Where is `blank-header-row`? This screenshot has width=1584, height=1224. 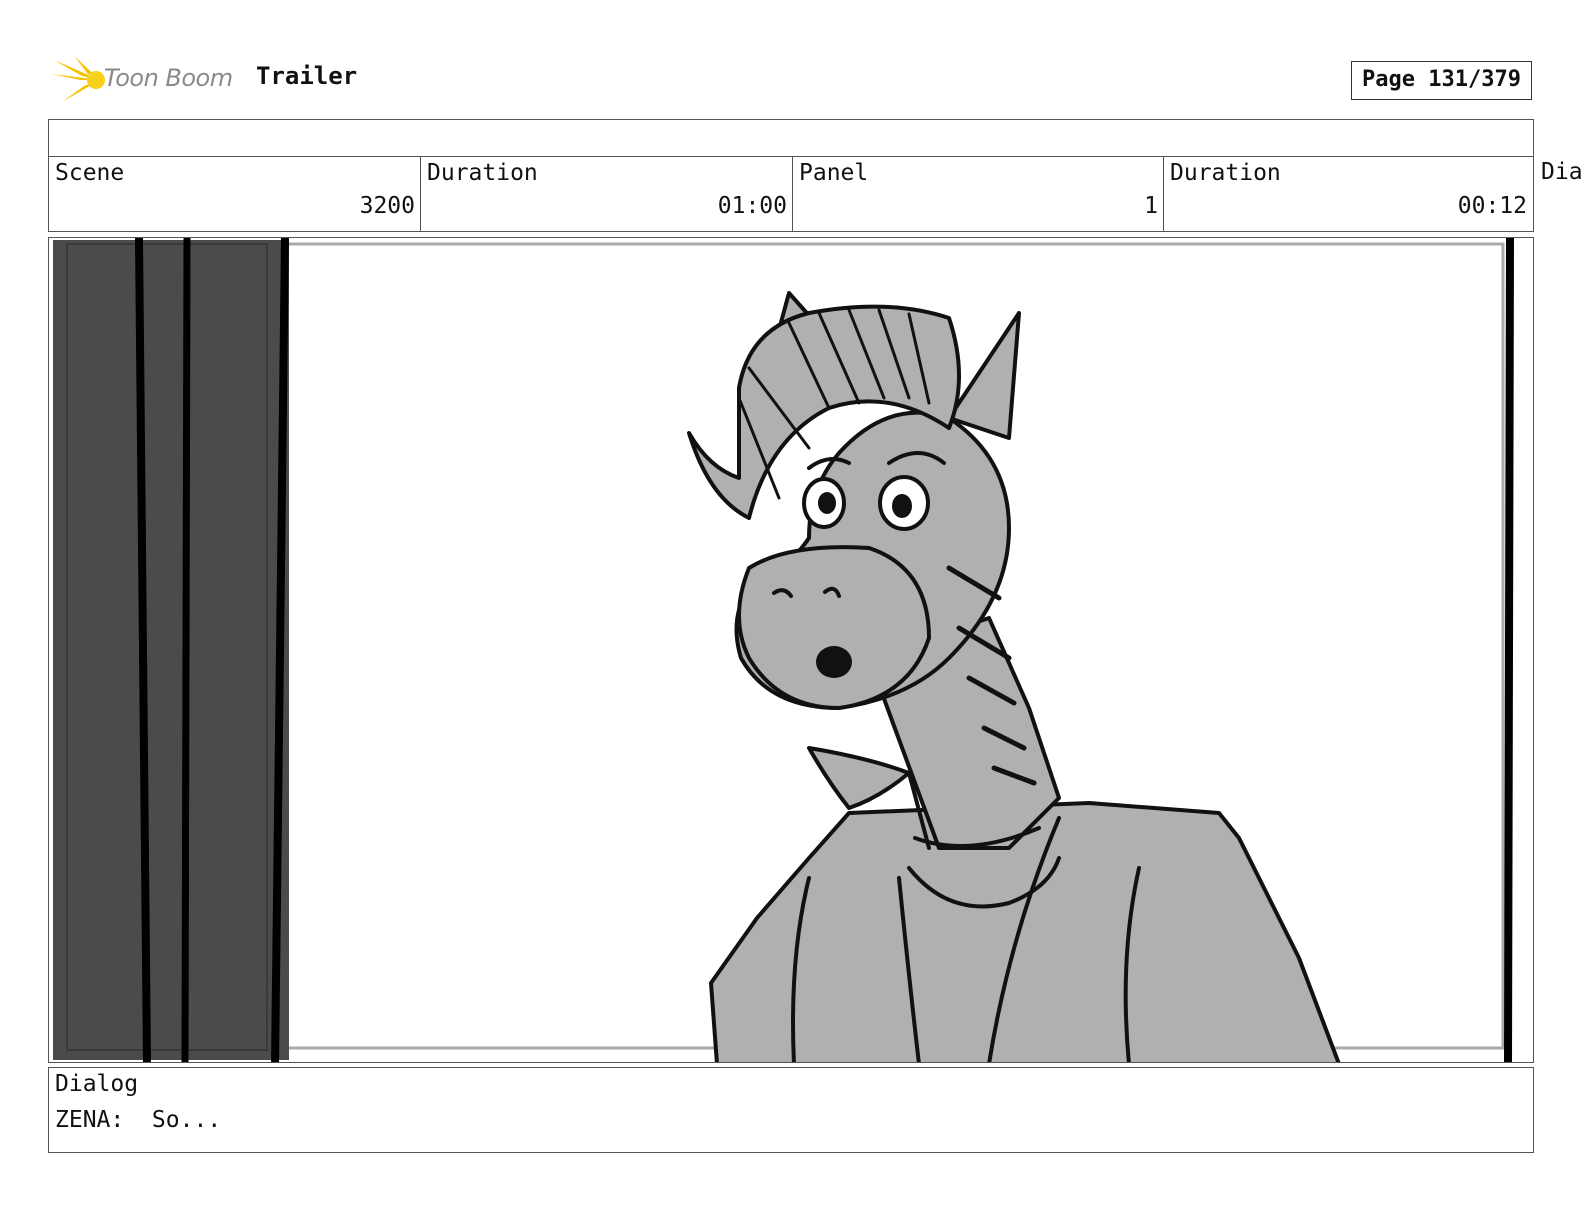
blank-header-row is located at coordinates (791, 138).